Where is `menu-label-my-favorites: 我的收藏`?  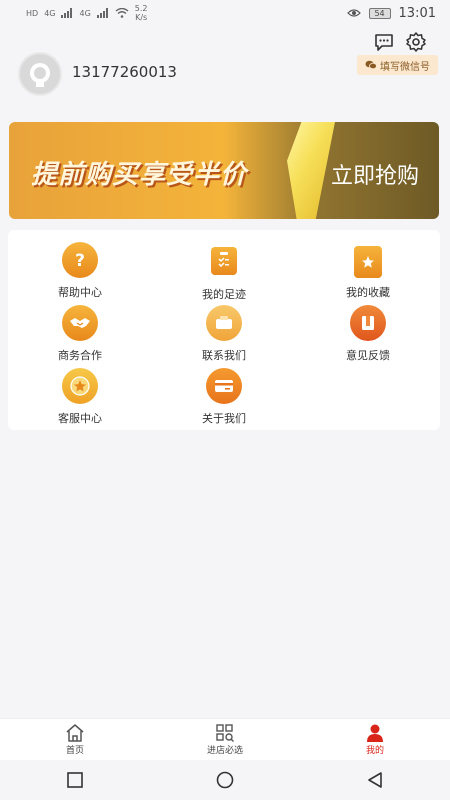
menu-label-my-favorites: 我的收藏 is located at coordinates (368, 292).